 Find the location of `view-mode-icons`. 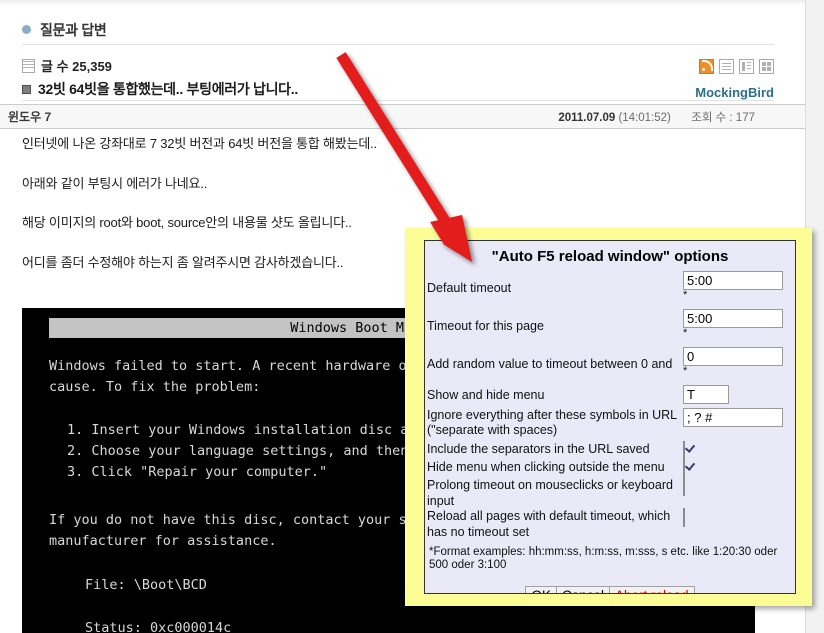

view-mode-icons is located at coordinates (736, 66).